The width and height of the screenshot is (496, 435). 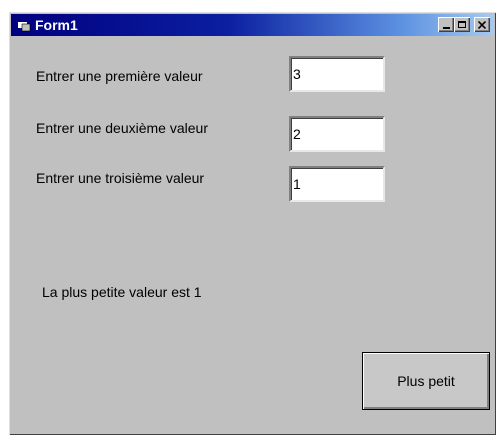 What do you see at coordinates (122, 128) in the screenshot?
I see `label-second-value: Entrer une deuxième valeur` at bounding box center [122, 128].